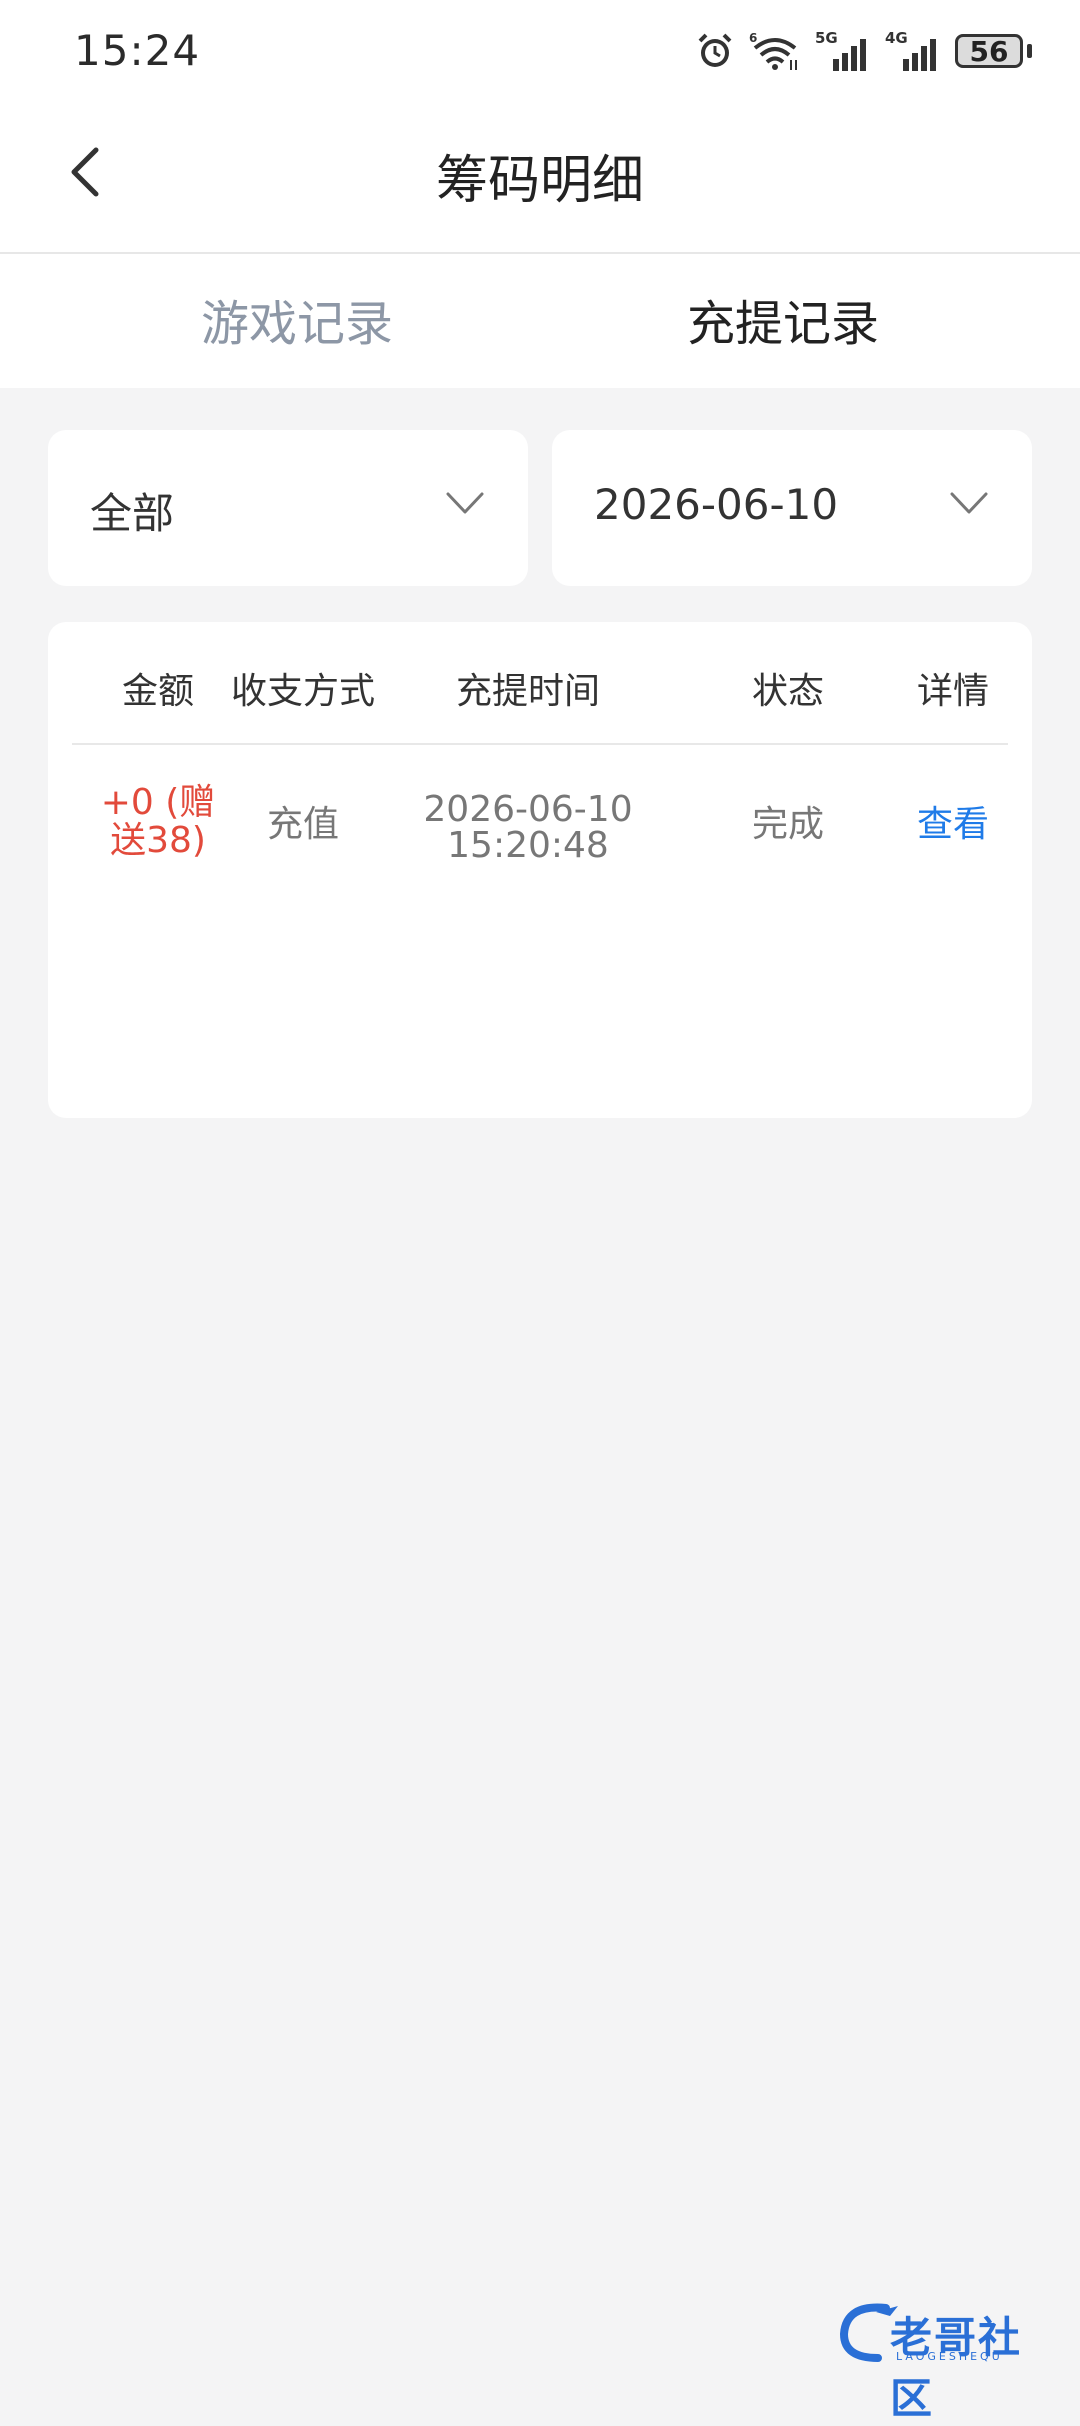 The image size is (1080, 2426). Describe the element at coordinates (158, 840) in the screenshot. I see `row-amount-line2: 送38)` at that location.